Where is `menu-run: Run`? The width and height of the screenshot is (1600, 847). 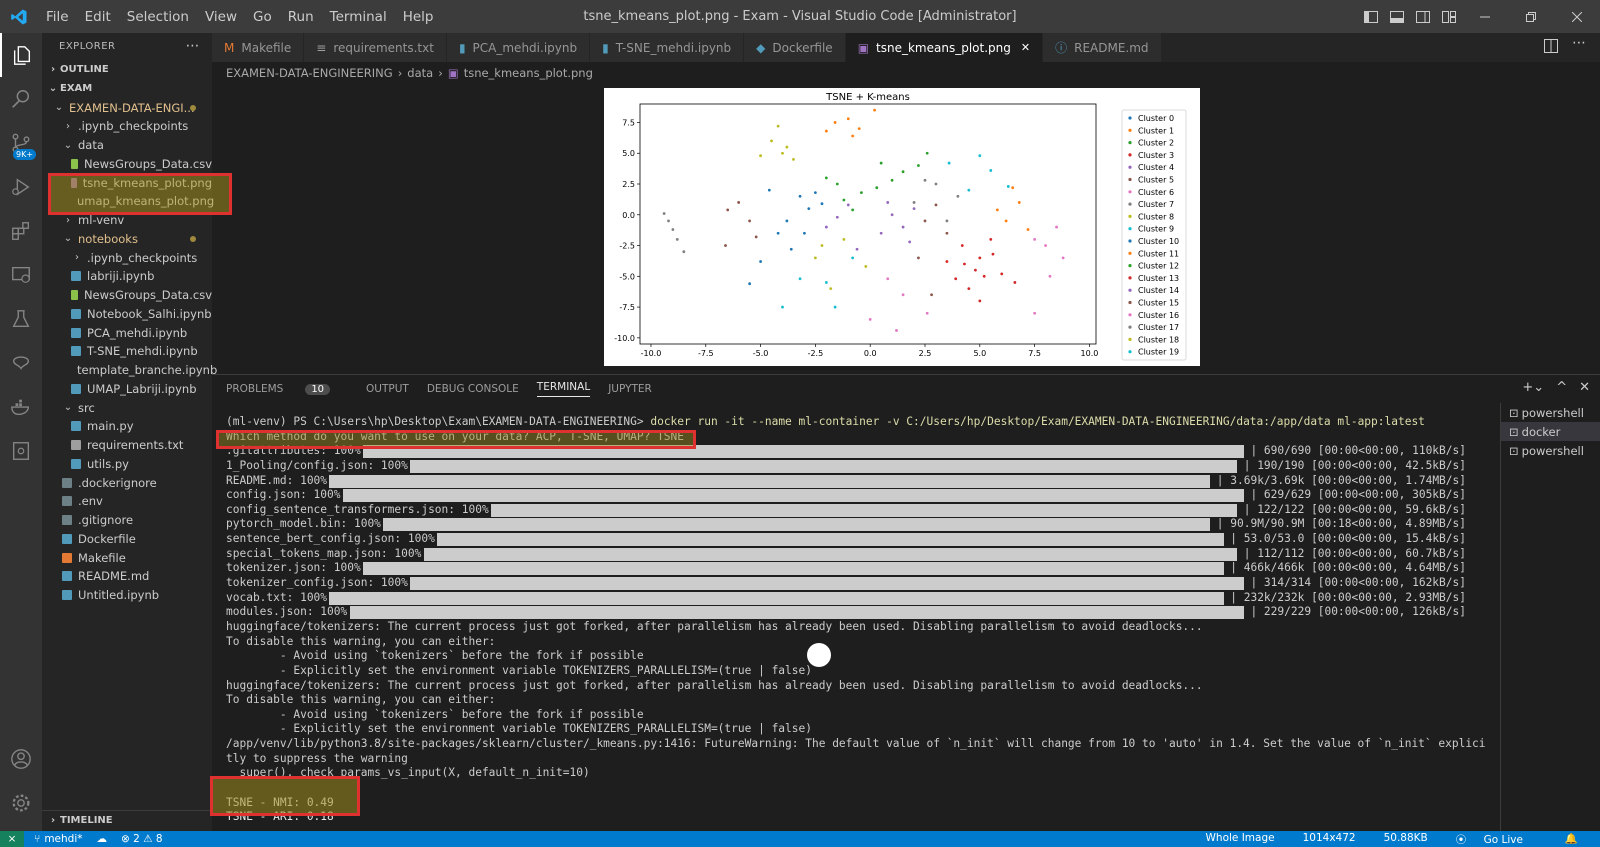
menu-run: Run is located at coordinates (301, 17).